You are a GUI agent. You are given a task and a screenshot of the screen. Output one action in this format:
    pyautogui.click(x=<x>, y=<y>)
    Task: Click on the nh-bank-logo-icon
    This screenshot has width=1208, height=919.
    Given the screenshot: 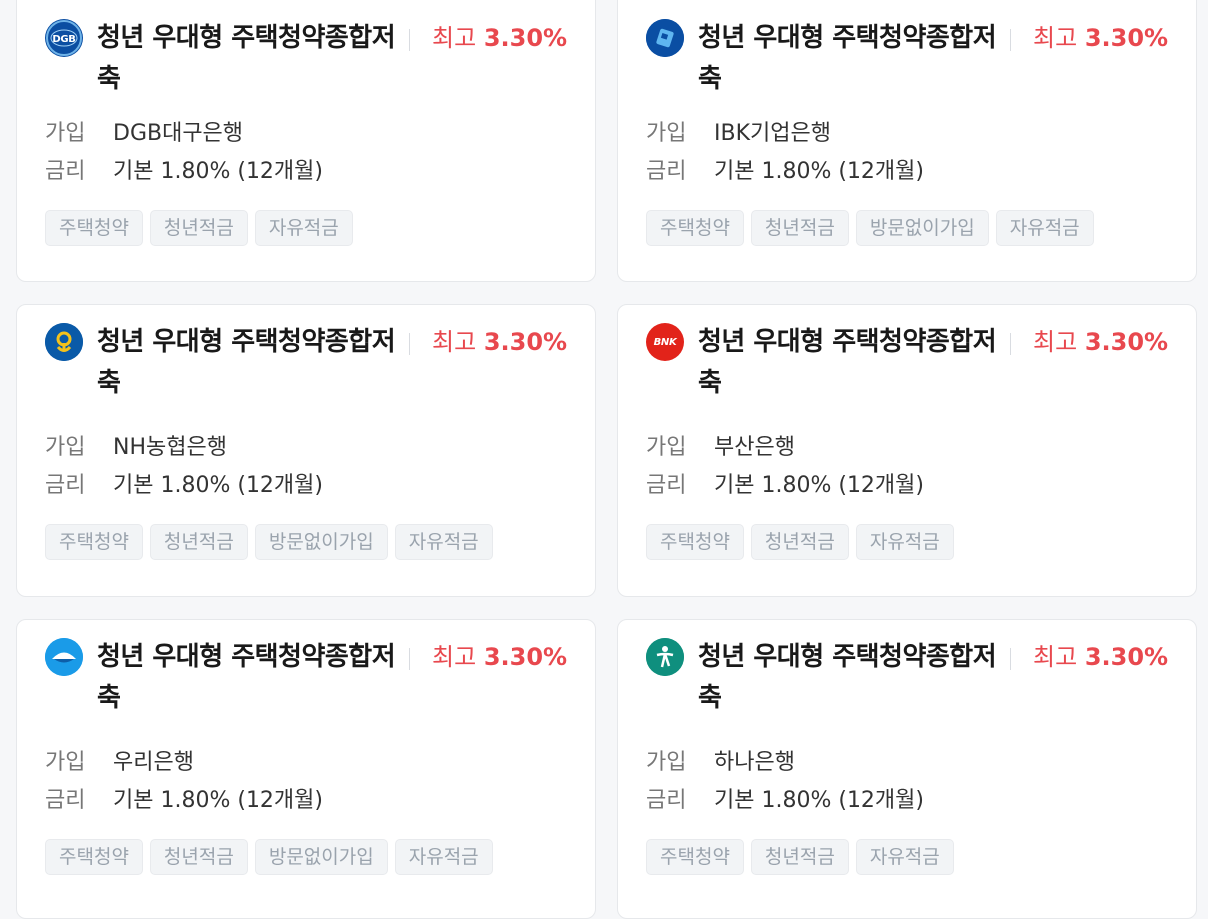 What is the action you would take?
    pyautogui.click(x=64, y=342)
    